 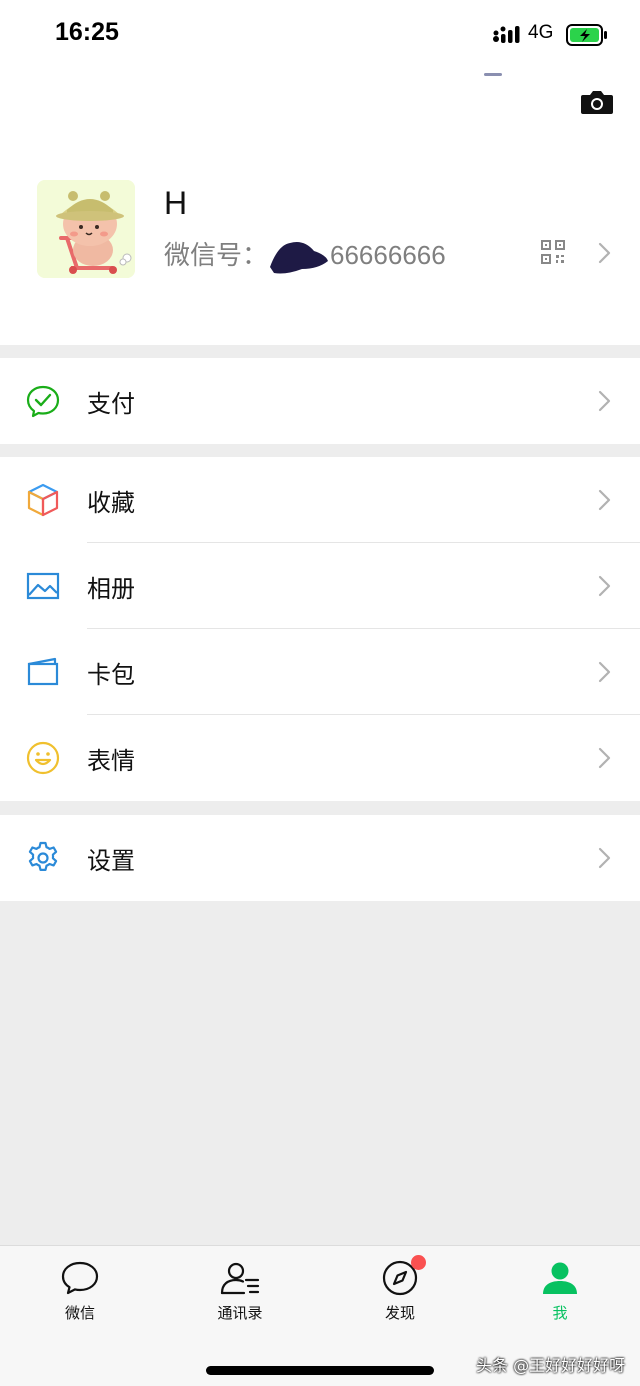 I want to click on wechat-id-label: 微信号：, so click(x=216, y=256).